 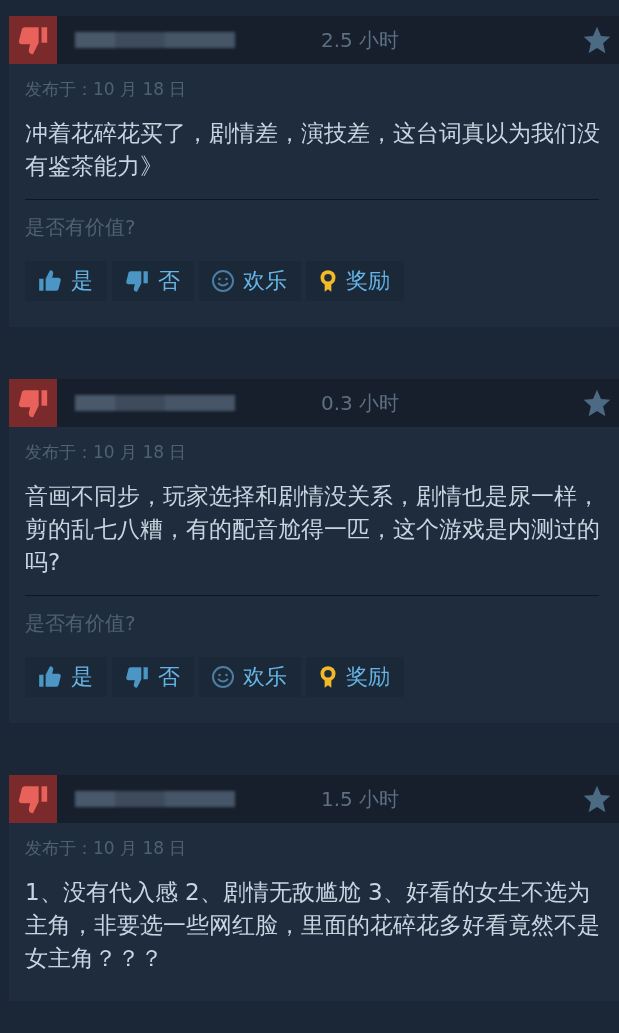 I want to click on playtime: 1.5 小时, so click(x=361, y=799).